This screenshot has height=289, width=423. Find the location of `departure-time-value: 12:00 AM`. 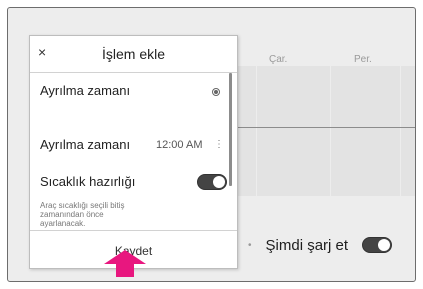

departure-time-value: 12:00 AM is located at coordinates (179, 145).